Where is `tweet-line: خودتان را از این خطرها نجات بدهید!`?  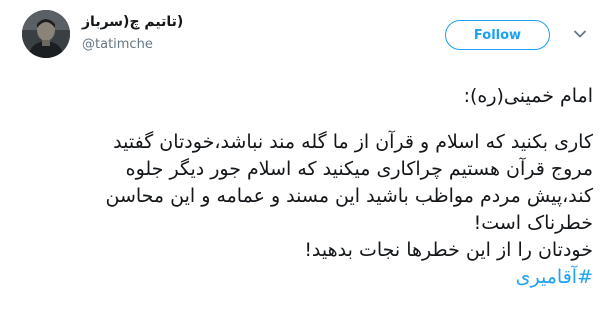 tweet-line: خودتان را از این خطرها نجات بدهید! is located at coordinates (448, 250).